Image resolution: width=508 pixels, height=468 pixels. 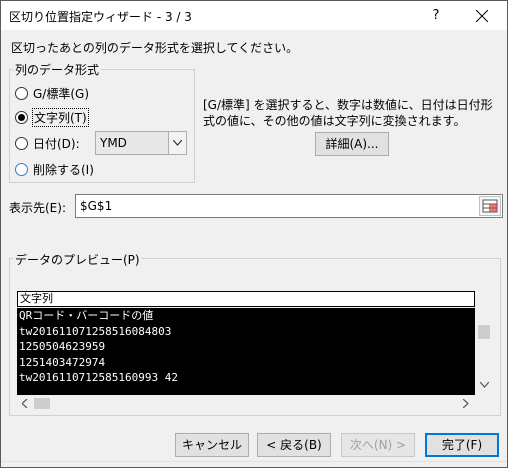 What do you see at coordinates (490, 206) in the screenshot?
I see `range-select-icon` at bounding box center [490, 206].